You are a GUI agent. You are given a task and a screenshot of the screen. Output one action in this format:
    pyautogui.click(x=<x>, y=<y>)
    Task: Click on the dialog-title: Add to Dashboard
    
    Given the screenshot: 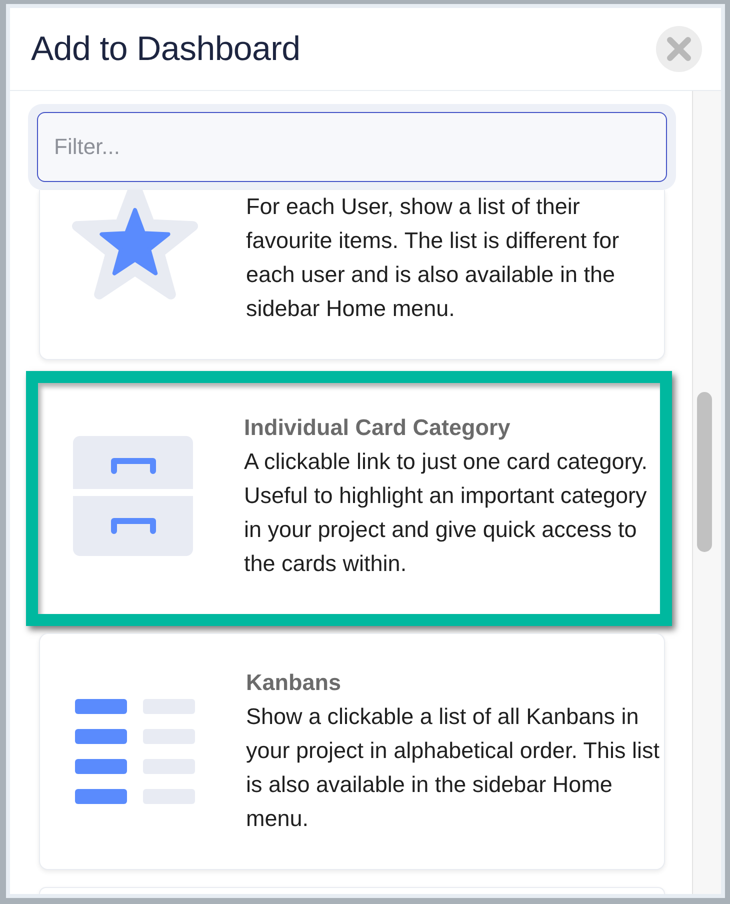 What is the action you would take?
    pyautogui.click(x=165, y=49)
    